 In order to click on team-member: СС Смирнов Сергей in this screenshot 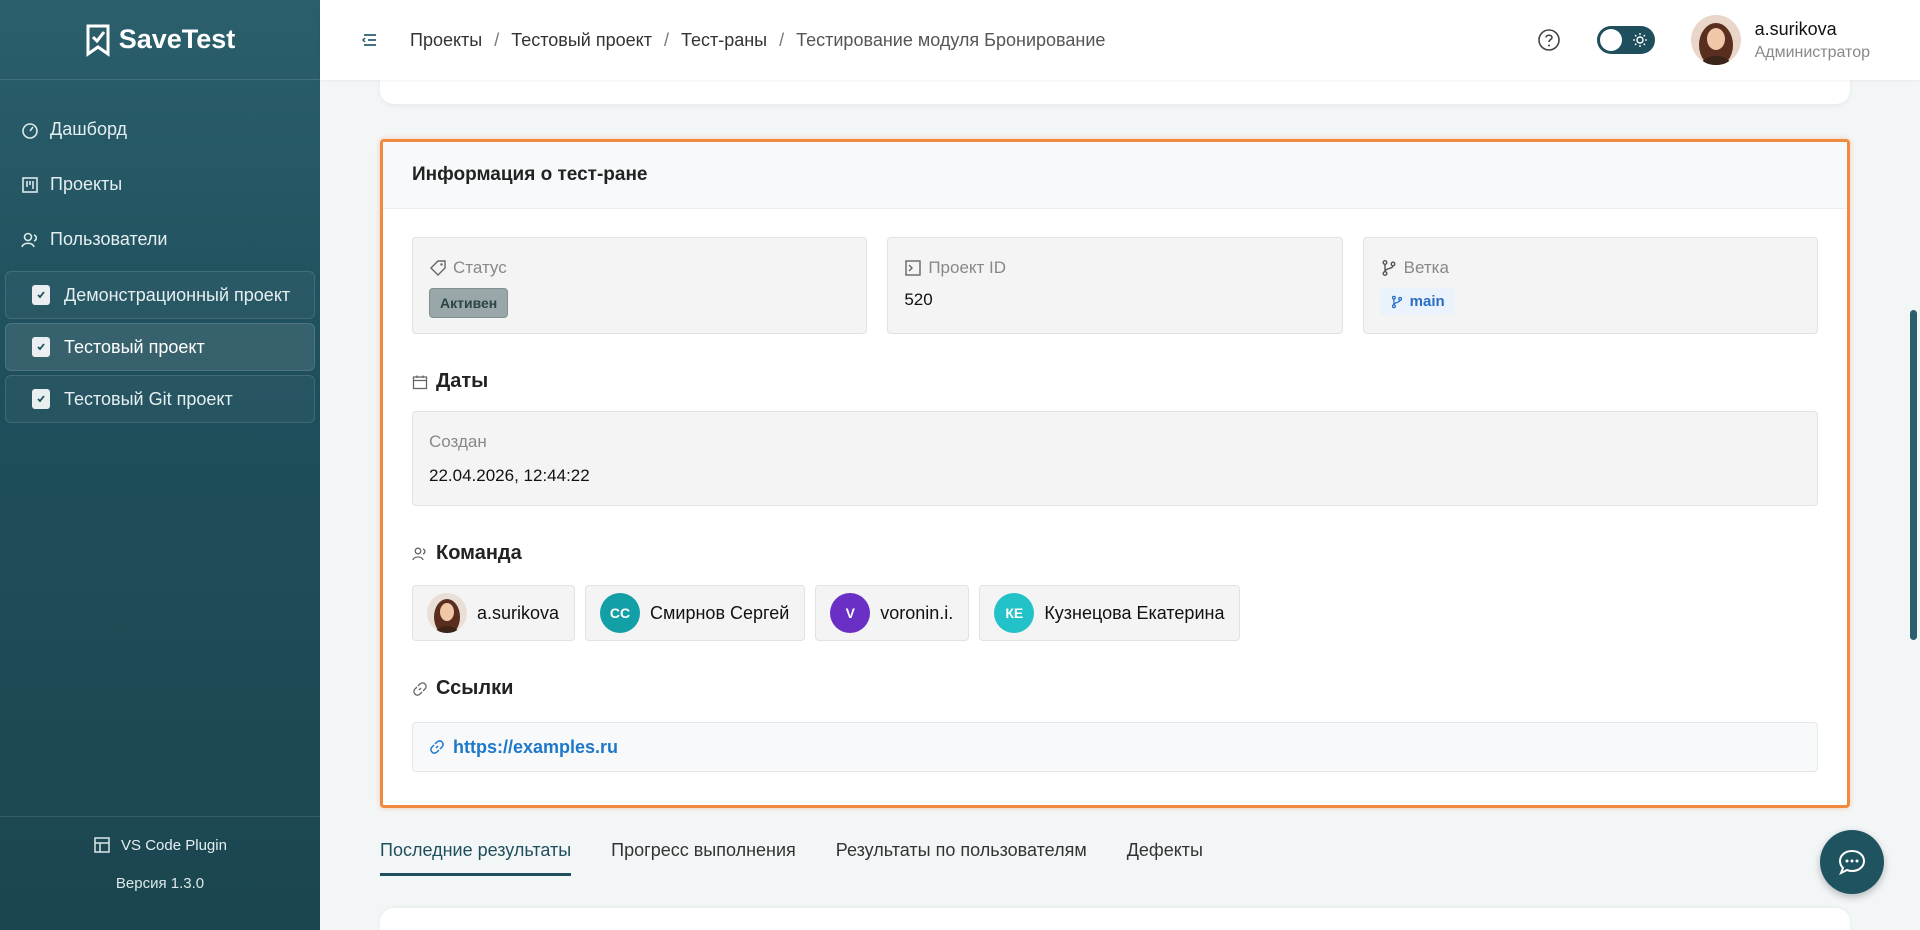, I will do `click(695, 613)`.